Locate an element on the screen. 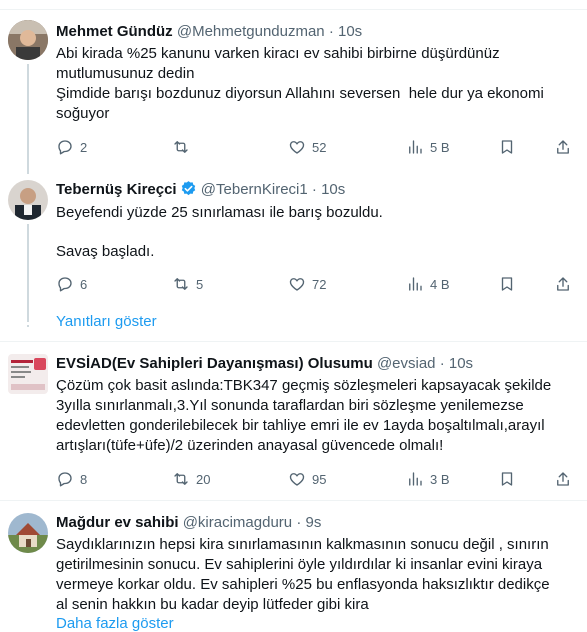 The height and width of the screenshot is (632, 587). retweet-button: 5 is located at coordinates (187, 284).